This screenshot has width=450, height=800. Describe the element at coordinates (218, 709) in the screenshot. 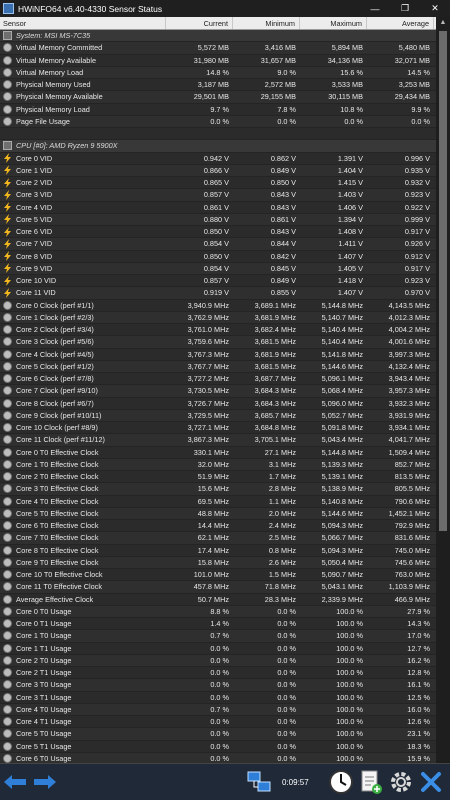

I see `sensor-row: Core 4 T0 Usage 0.7 % 0.0 % 100.0 % 16.0 %` at that location.